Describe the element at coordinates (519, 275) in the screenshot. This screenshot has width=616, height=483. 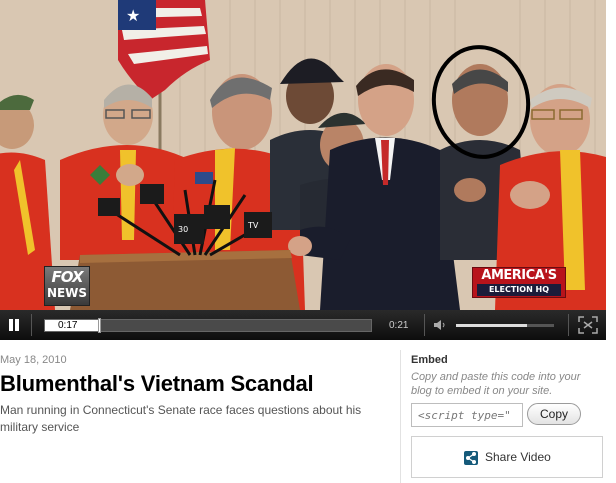
I see `logo-right-line1: AMERICA'S` at that location.